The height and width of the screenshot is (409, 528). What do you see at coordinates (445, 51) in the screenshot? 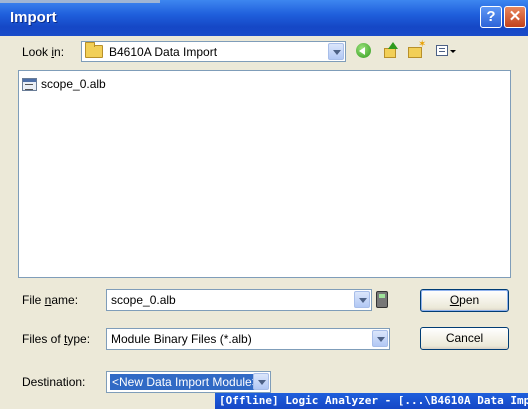
I see `views-menu-icon` at bounding box center [445, 51].